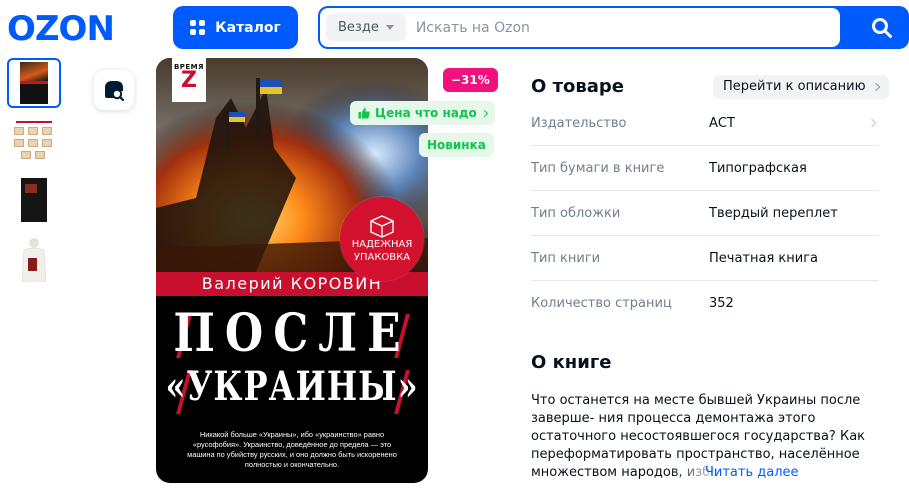 The height and width of the screenshot is (497, 909). I want to click on spec-label: Тип бумаги в книге, so click(598, 168).